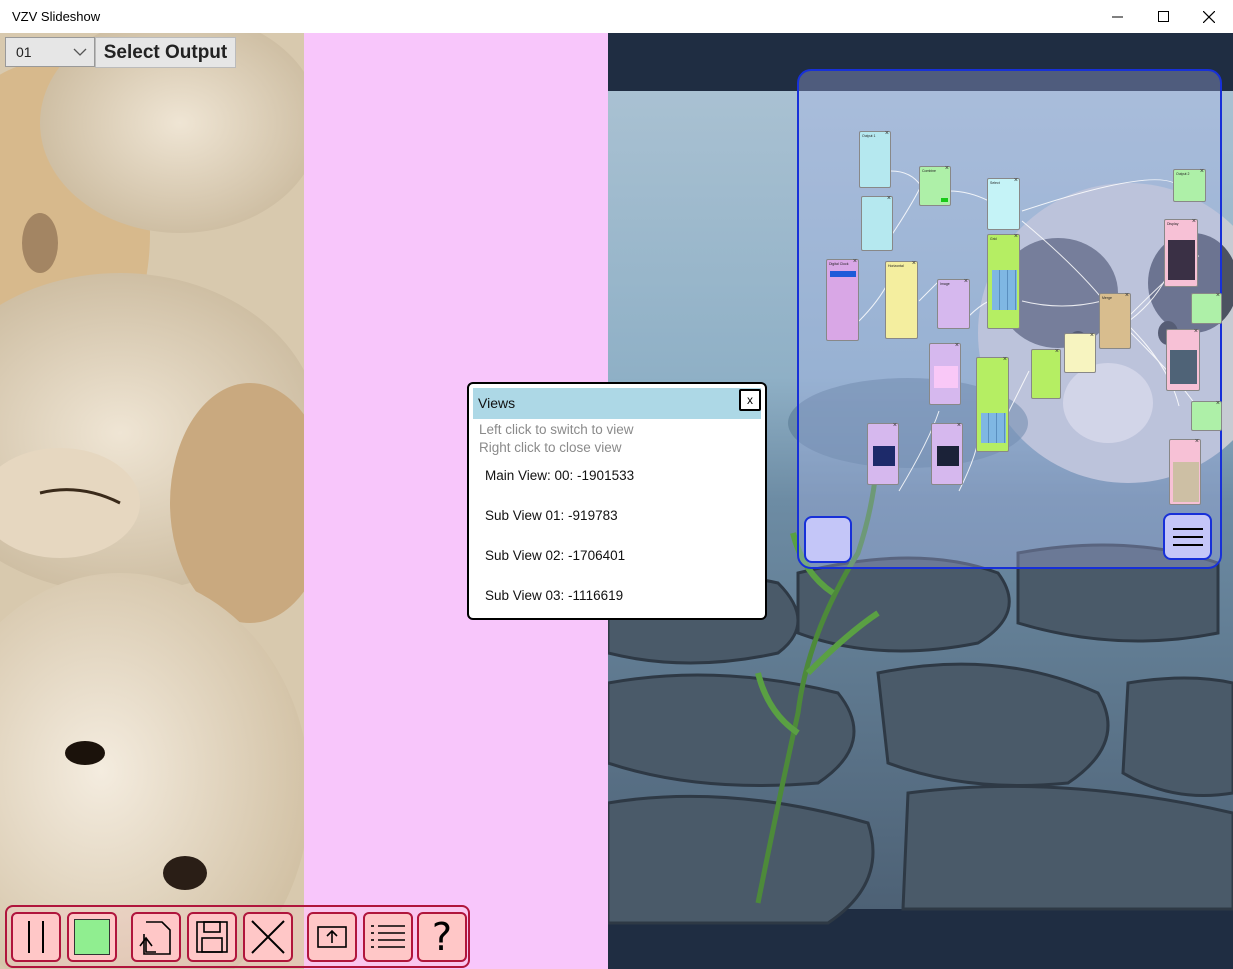 This screenshot has width=1233, height=969. What do you see at coordinates (56, 16) in the screenshot?
I see `window-title: VZV Slideshow` at bounding box center [56, 16].